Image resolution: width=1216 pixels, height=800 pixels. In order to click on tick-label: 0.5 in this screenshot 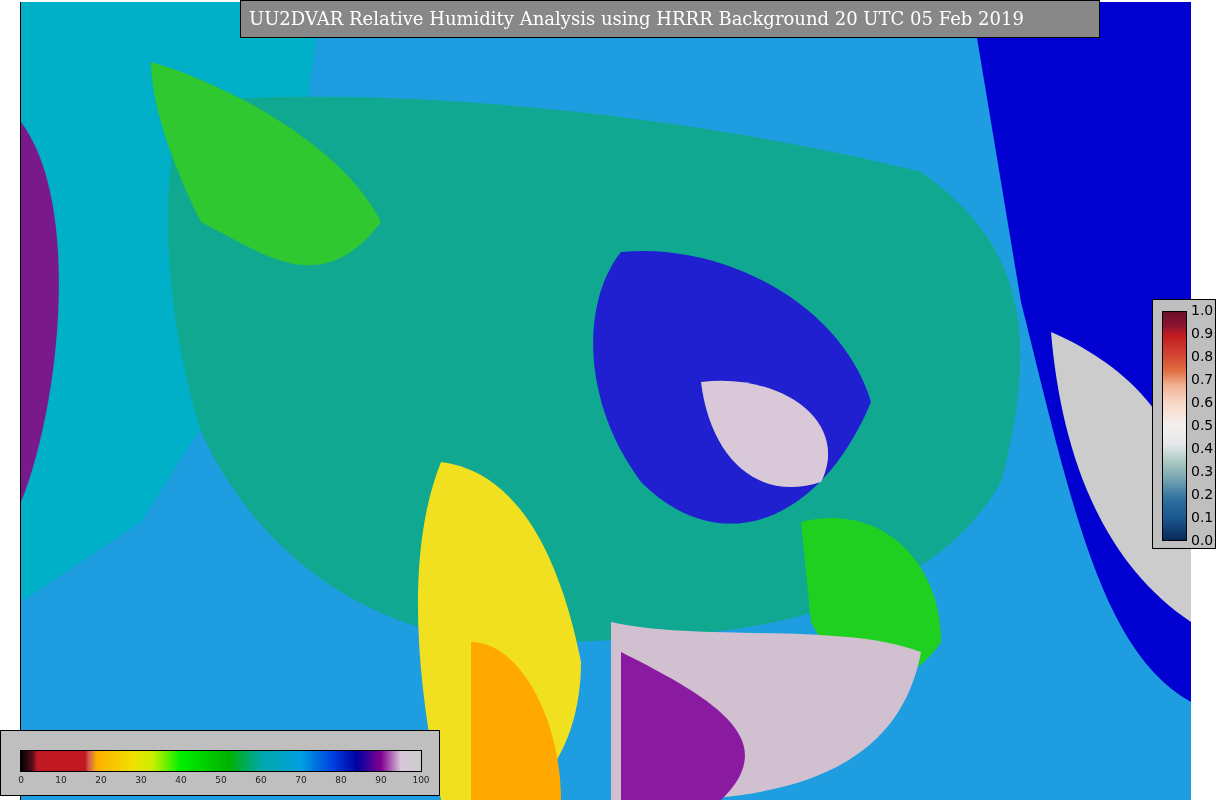, I will do `click(1202, 425)`.